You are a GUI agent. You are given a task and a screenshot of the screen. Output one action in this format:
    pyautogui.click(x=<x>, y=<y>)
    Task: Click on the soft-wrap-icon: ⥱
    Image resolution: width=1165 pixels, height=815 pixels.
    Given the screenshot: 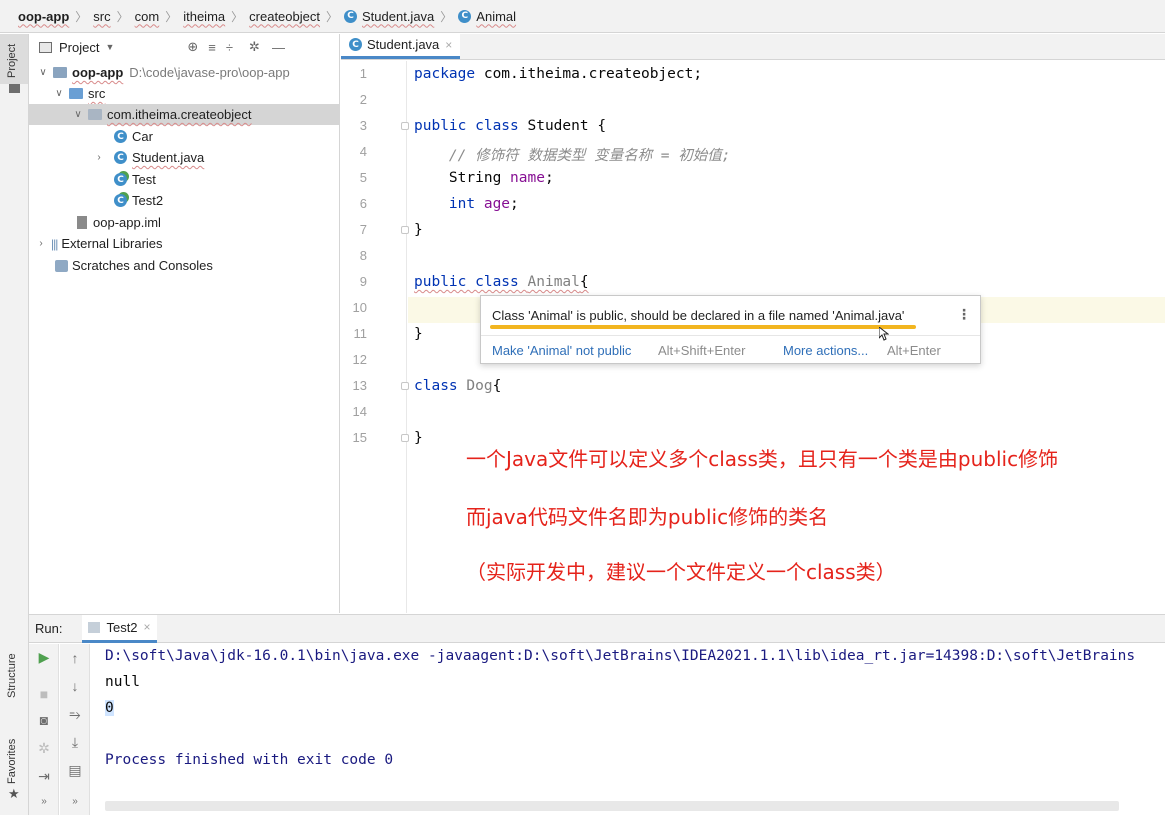 What is the action you would take?
    pyautogui.click(x=75, y=714)
    